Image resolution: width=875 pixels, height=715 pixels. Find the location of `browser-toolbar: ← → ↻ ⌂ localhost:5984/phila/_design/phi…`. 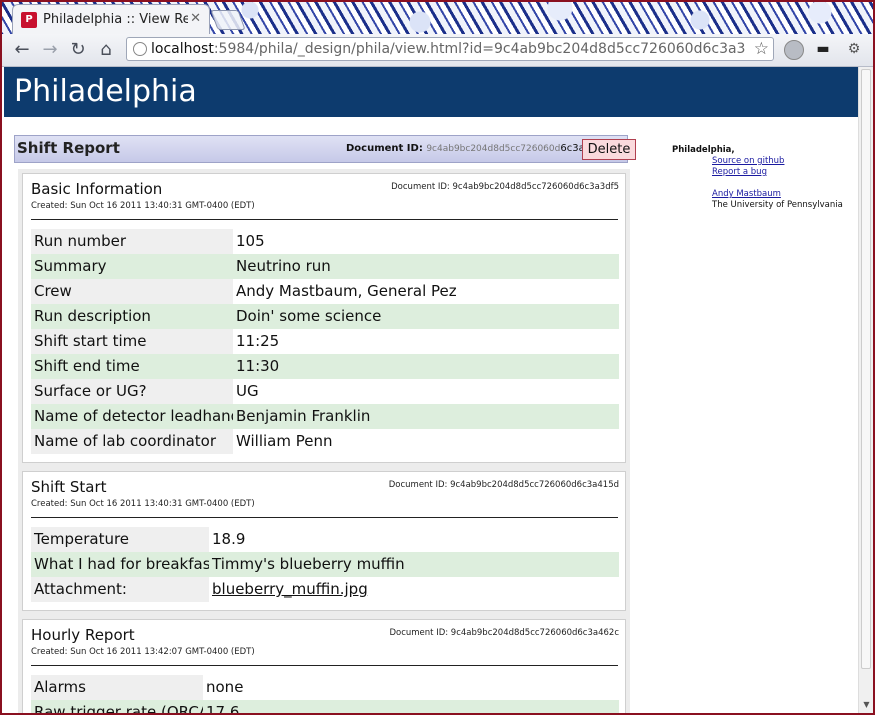

browser-toolbar: ← → ↻ ⌂ localhost:5984/phila/_design/phi… is located at coordinates (437, 50).